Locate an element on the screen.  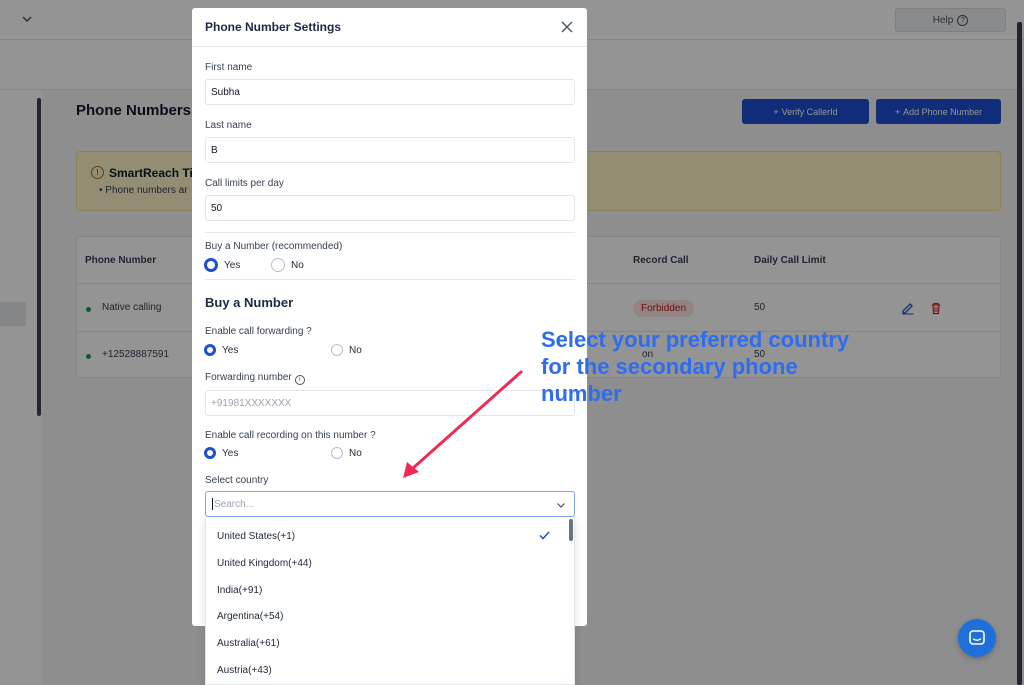
check-icon is located at coordinates (544, 535).